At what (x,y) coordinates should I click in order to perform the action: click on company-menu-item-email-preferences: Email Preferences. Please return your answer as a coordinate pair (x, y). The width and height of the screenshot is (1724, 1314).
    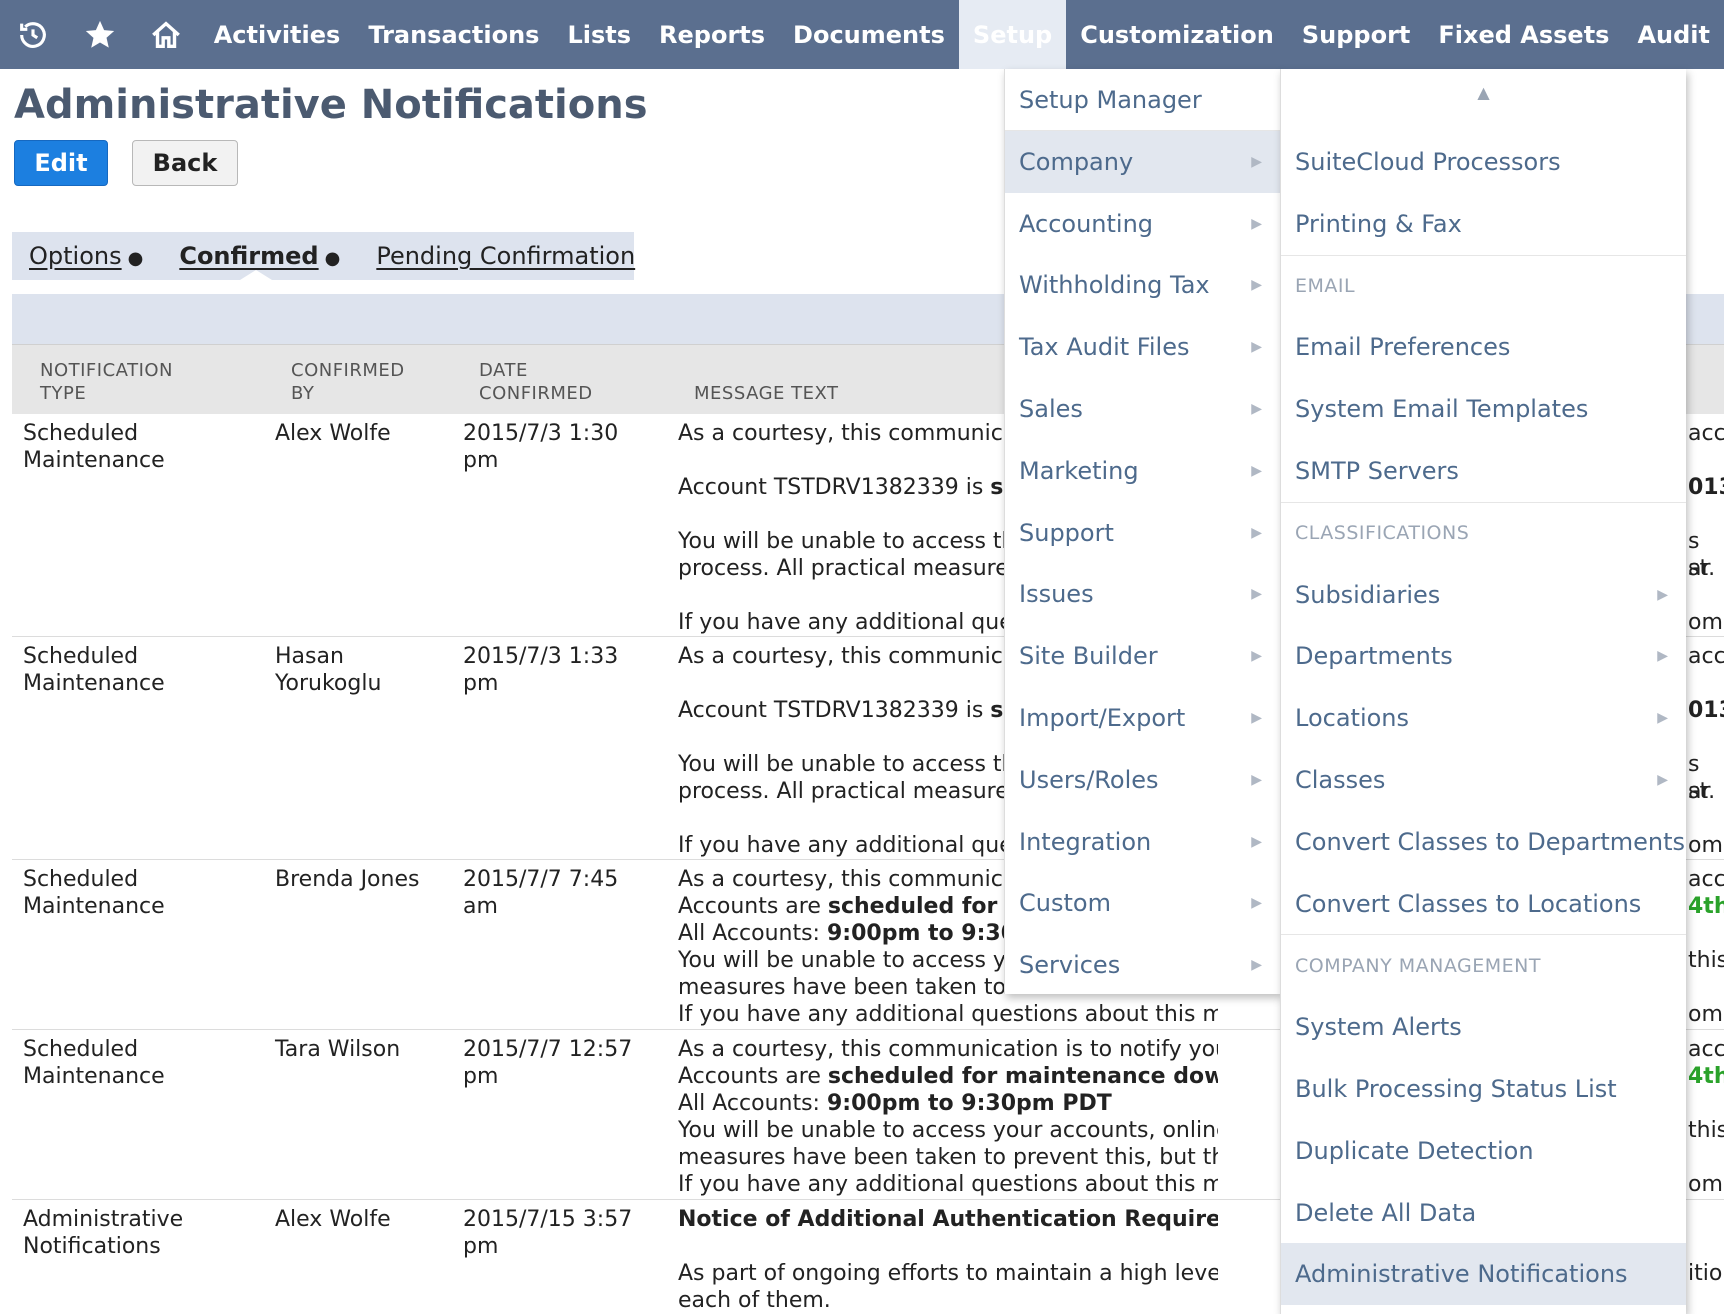
    Looking at the image, I should click on (1483, 347).